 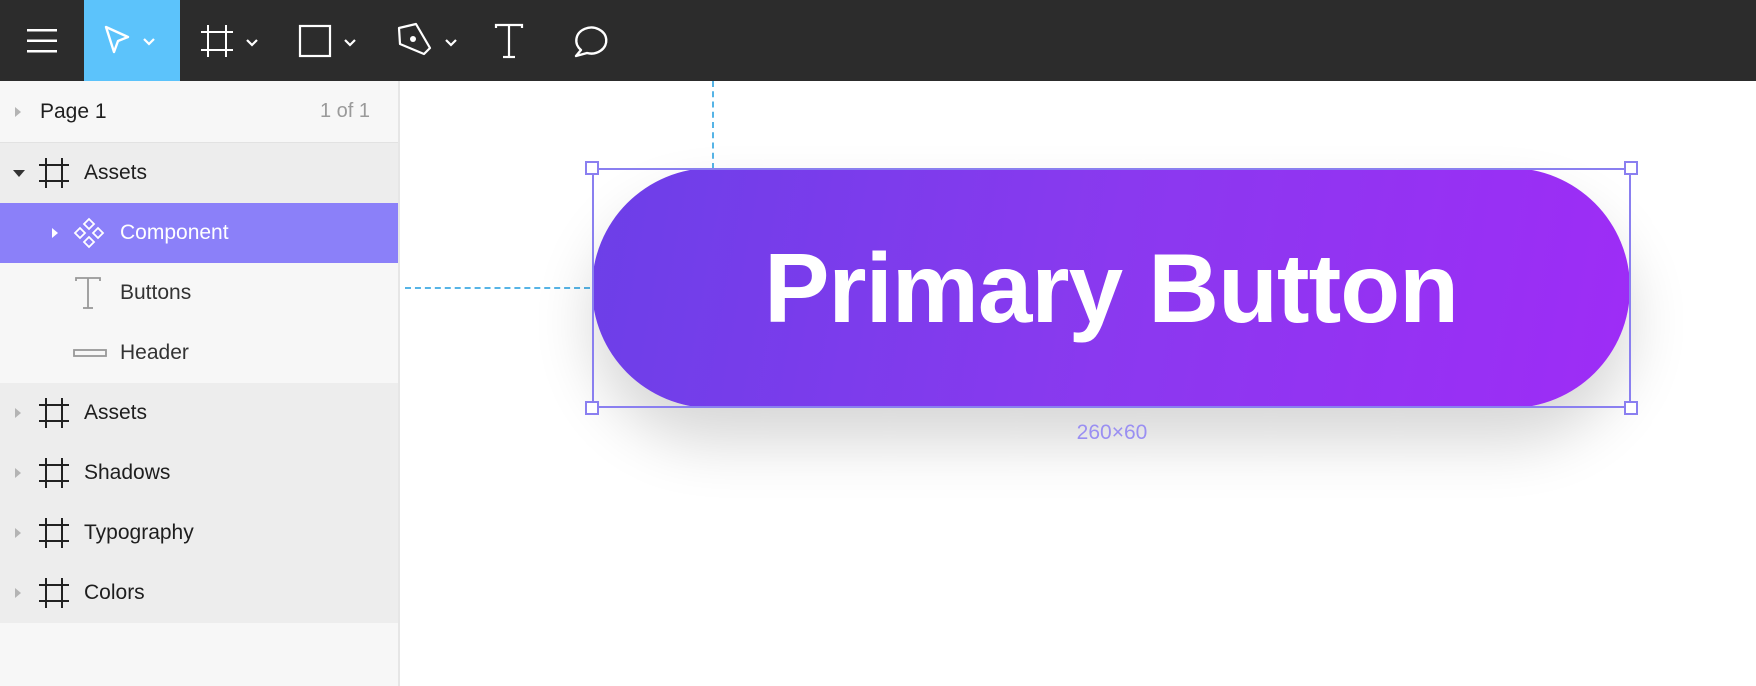 I want to click on layer-label: Typography, so click(x=139, y=532).